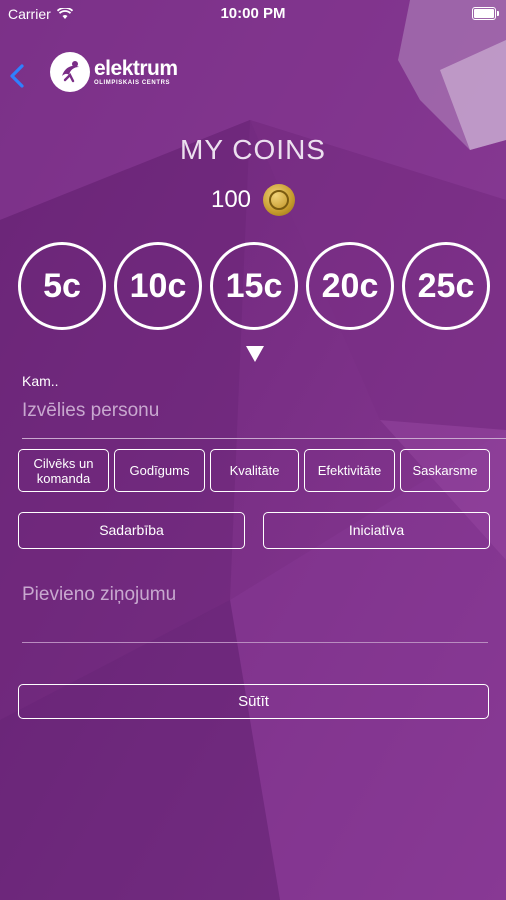 The image size is (506, 900). I want to click on value-button-kvalitate: Kvalitāte, so click(254, 470).